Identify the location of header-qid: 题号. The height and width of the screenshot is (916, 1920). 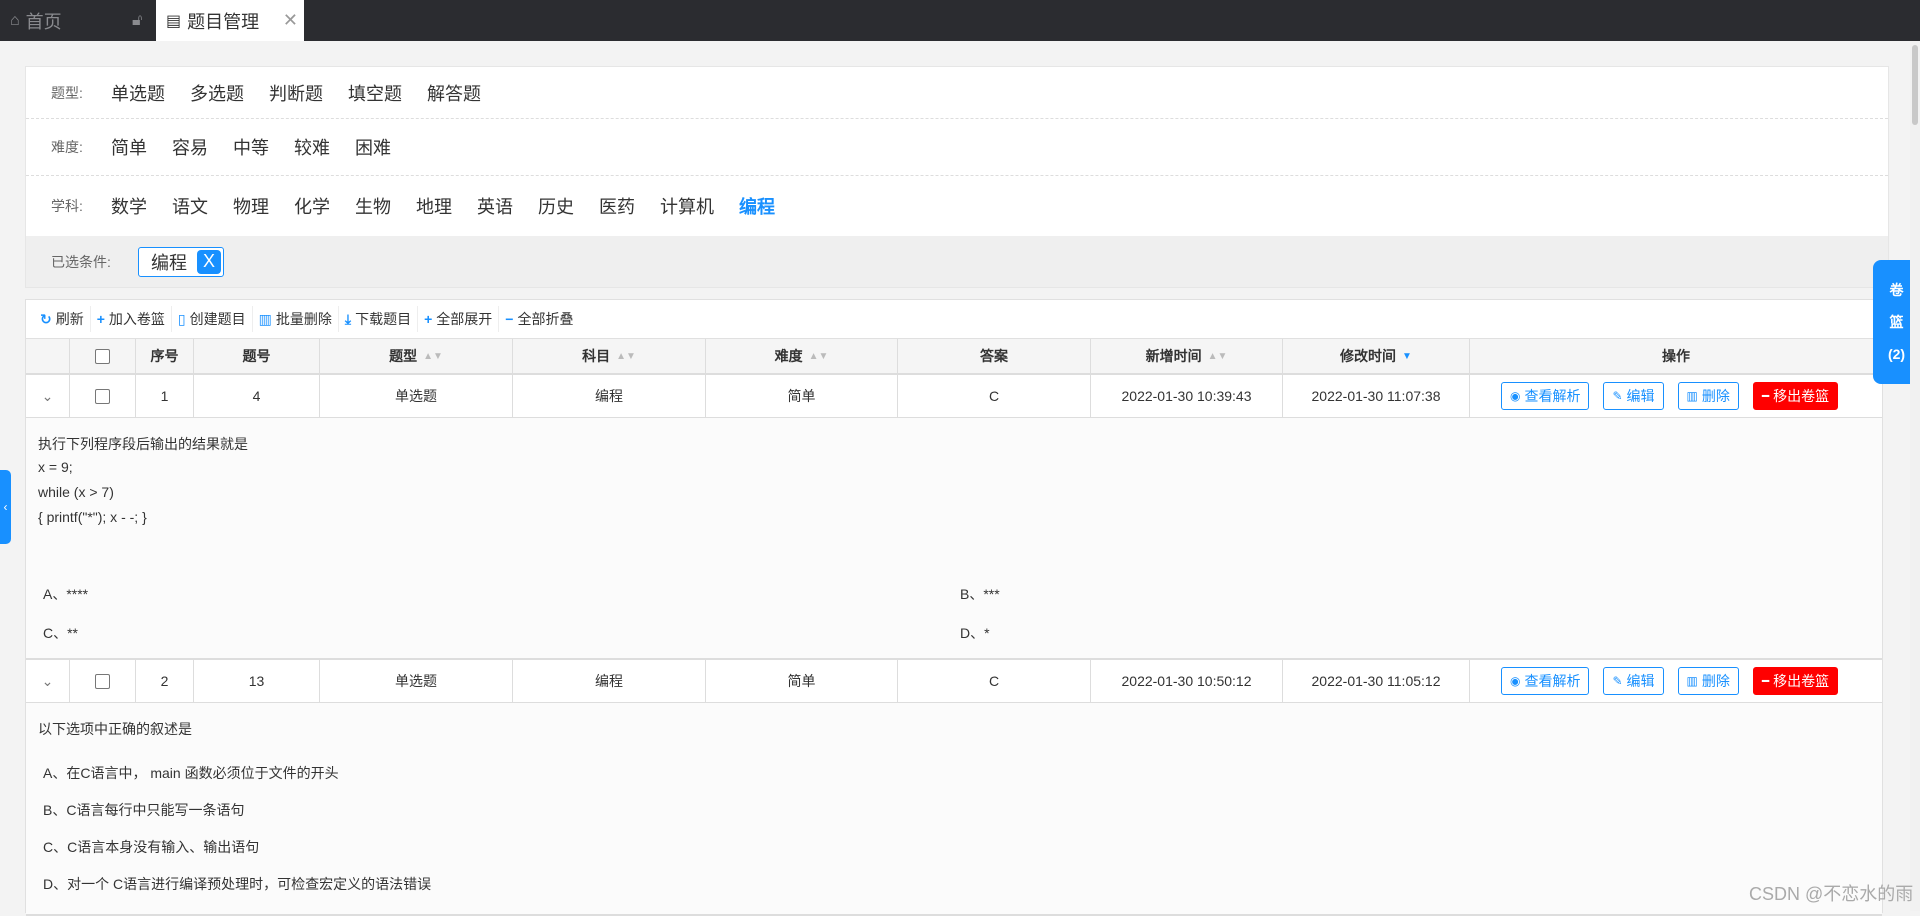
(257, 356).